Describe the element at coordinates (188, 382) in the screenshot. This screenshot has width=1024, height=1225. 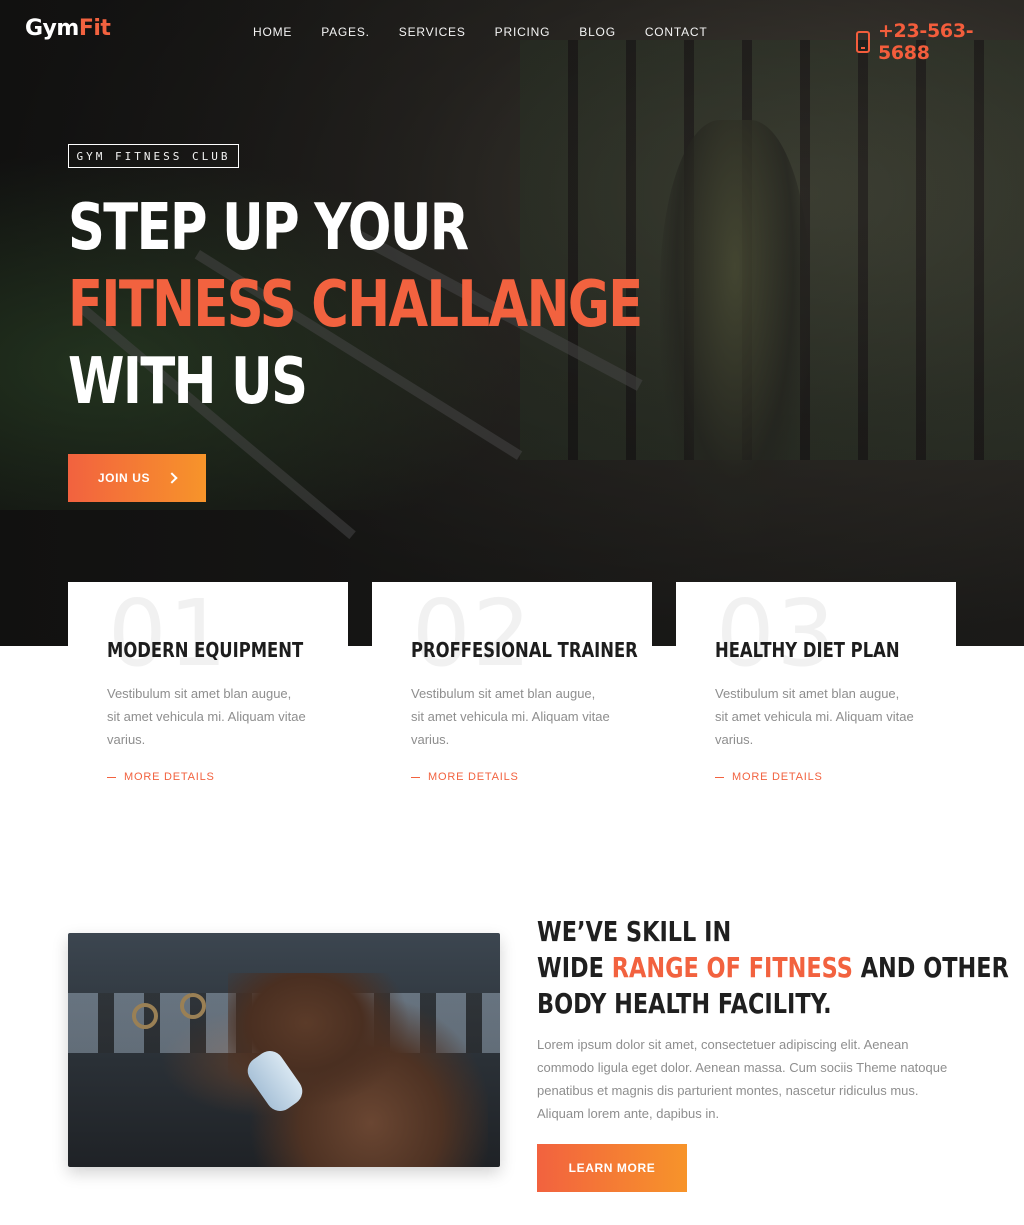
I see `hero-headline-line3: WITH US` at that location.